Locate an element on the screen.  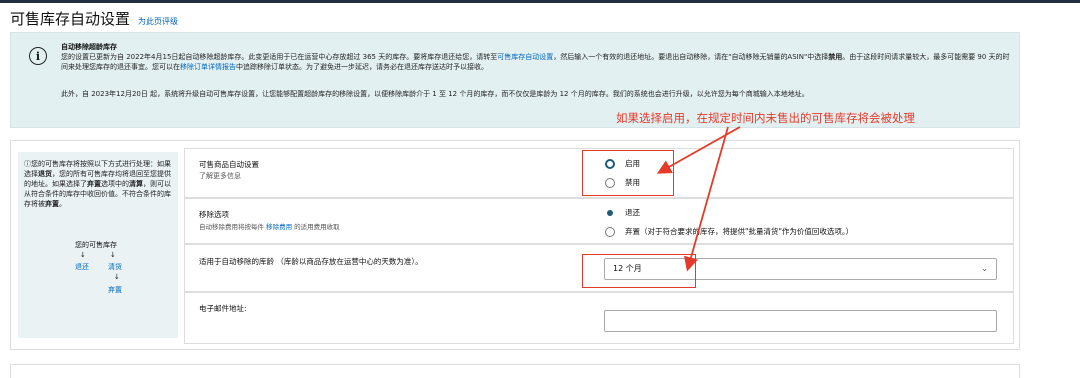
annotation-arrows is located at coordinates (698, 199).